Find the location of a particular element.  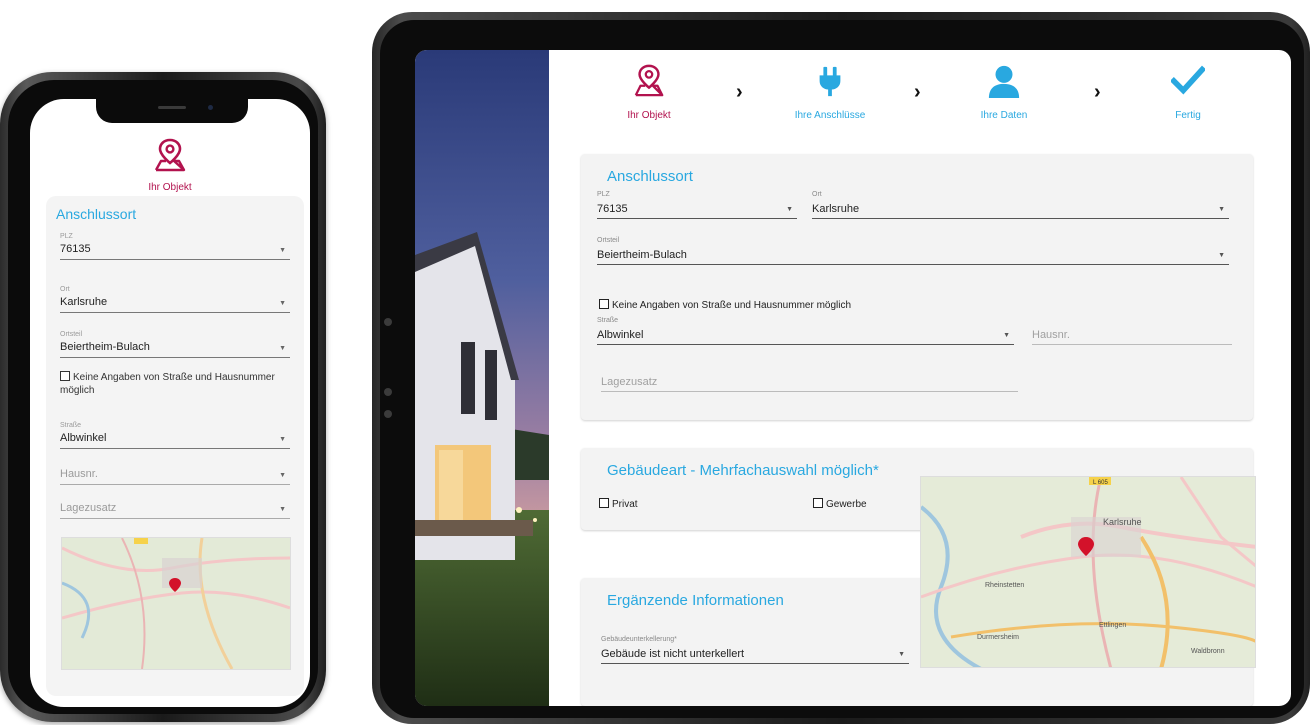

step-label: Ihre Anschlüsse is located at coordinates (830, 115).